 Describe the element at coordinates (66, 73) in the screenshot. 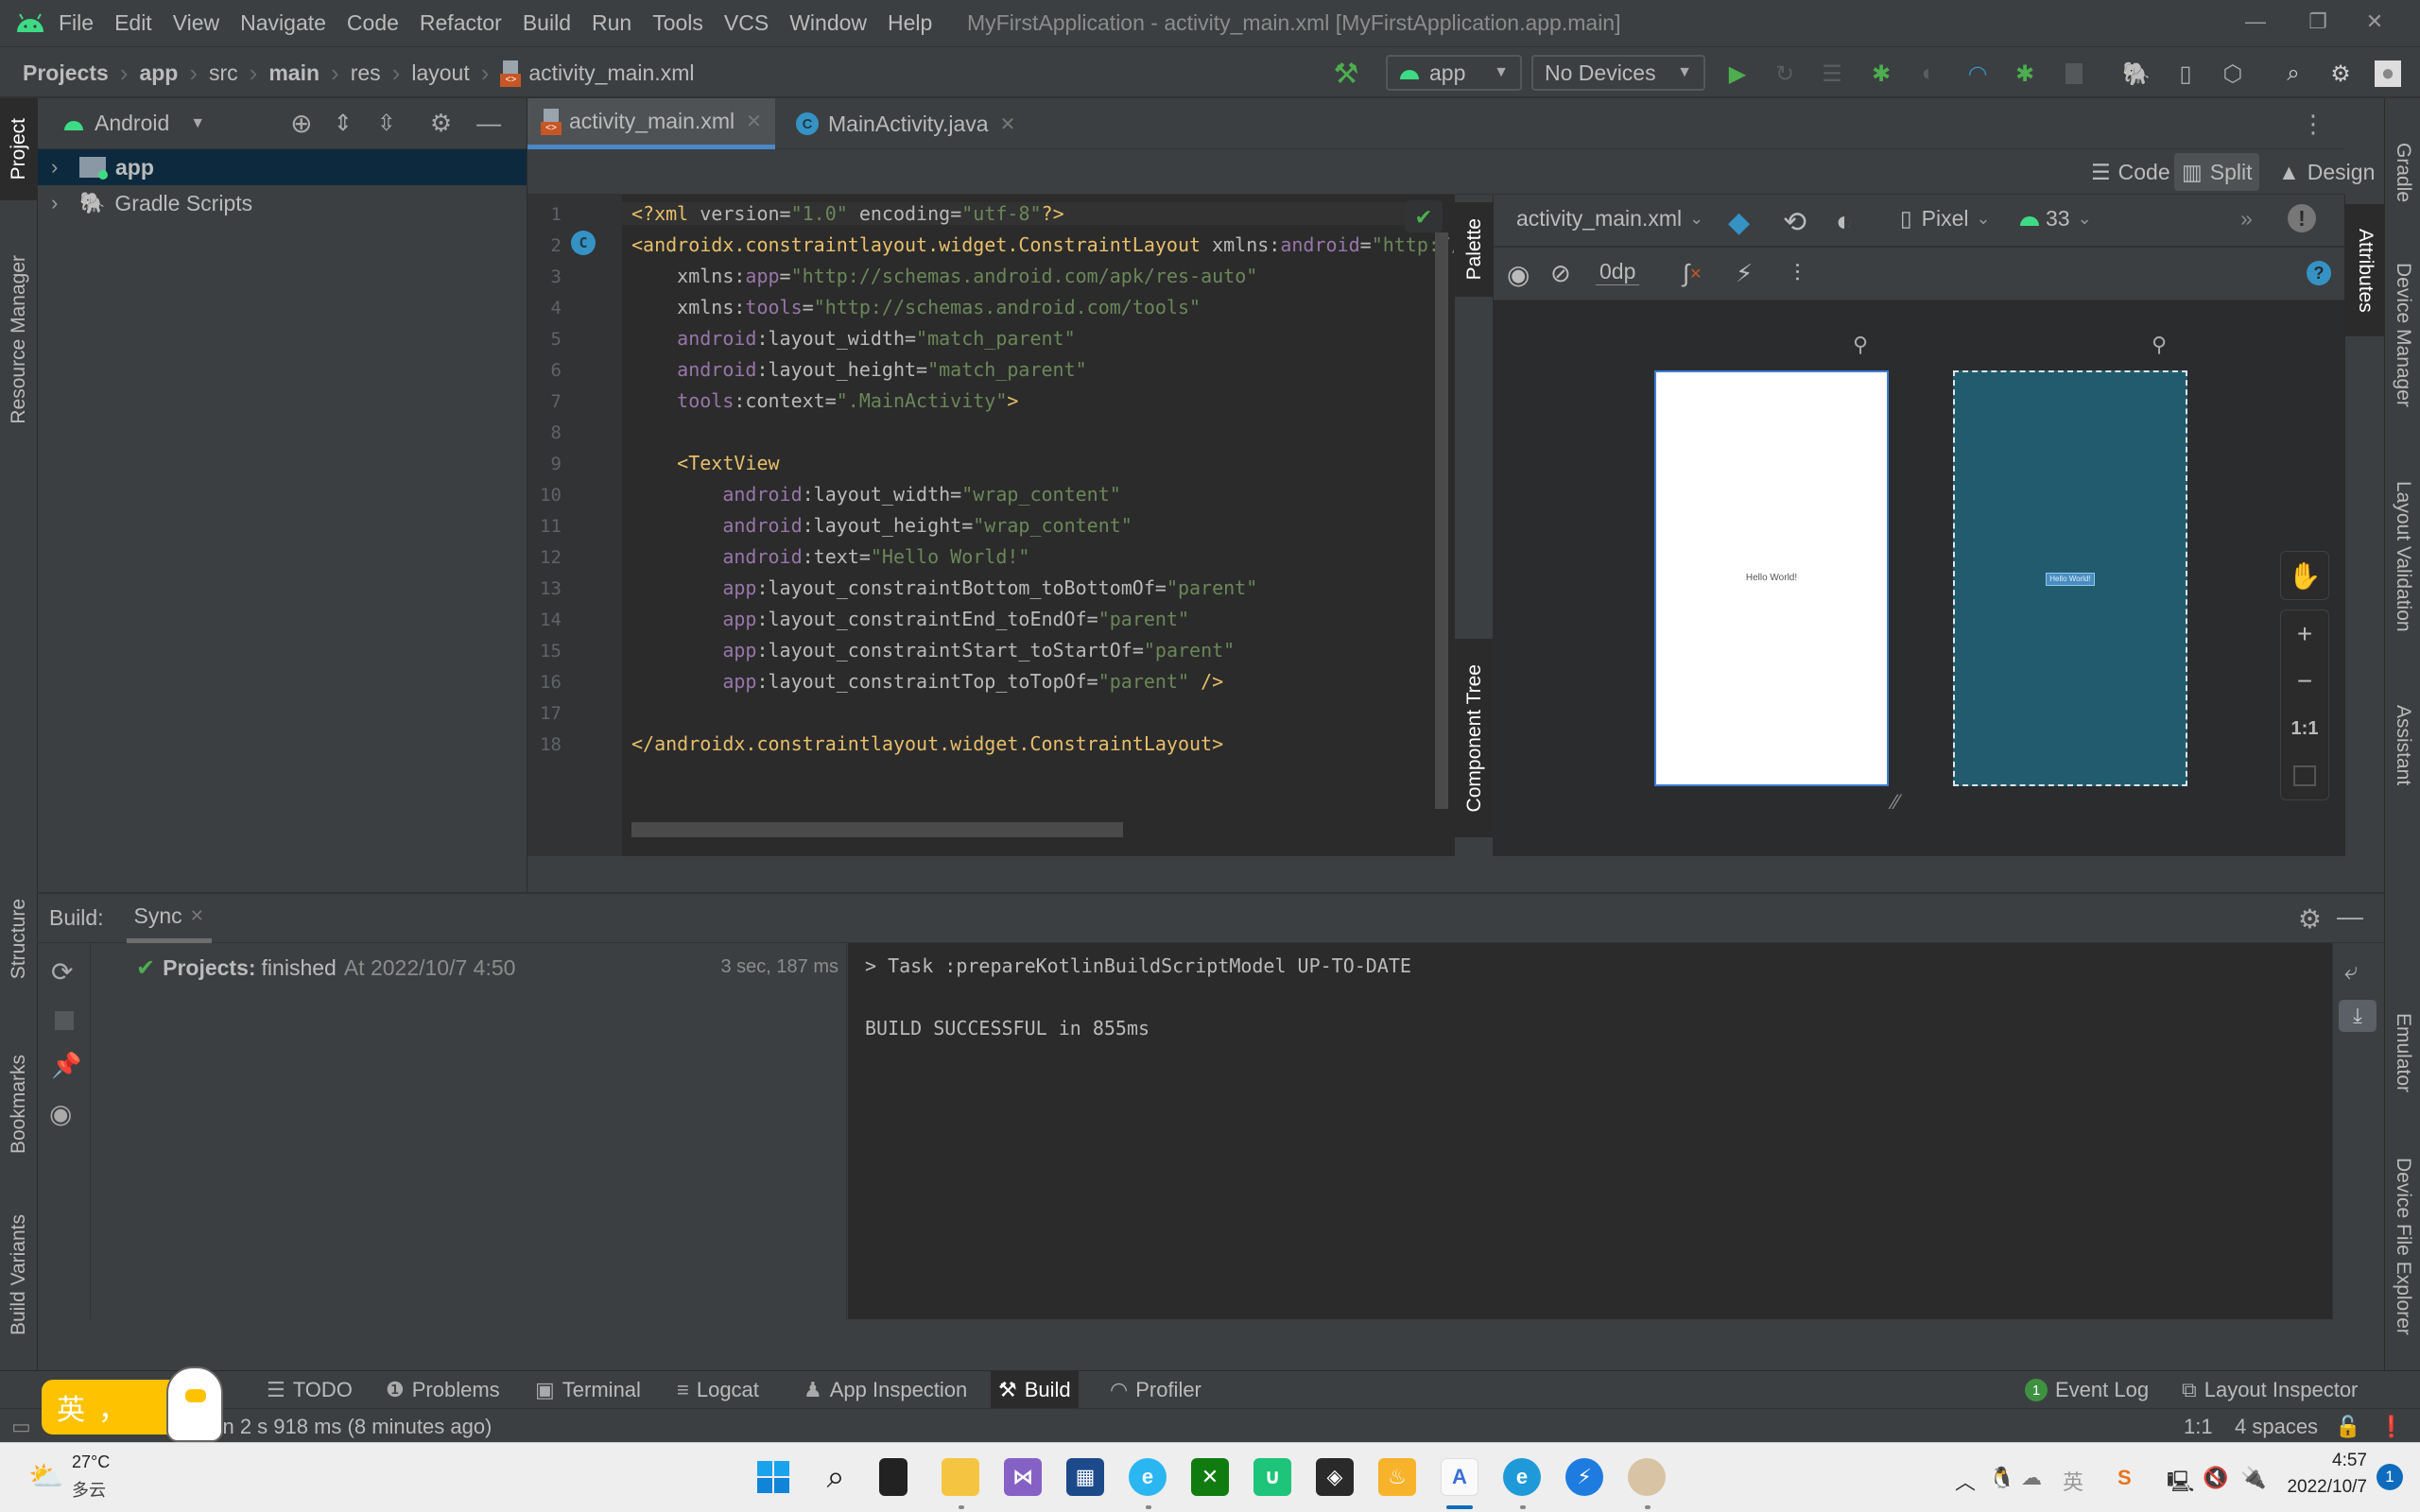

I see `breadcrumb-projects: Projects` at that location.